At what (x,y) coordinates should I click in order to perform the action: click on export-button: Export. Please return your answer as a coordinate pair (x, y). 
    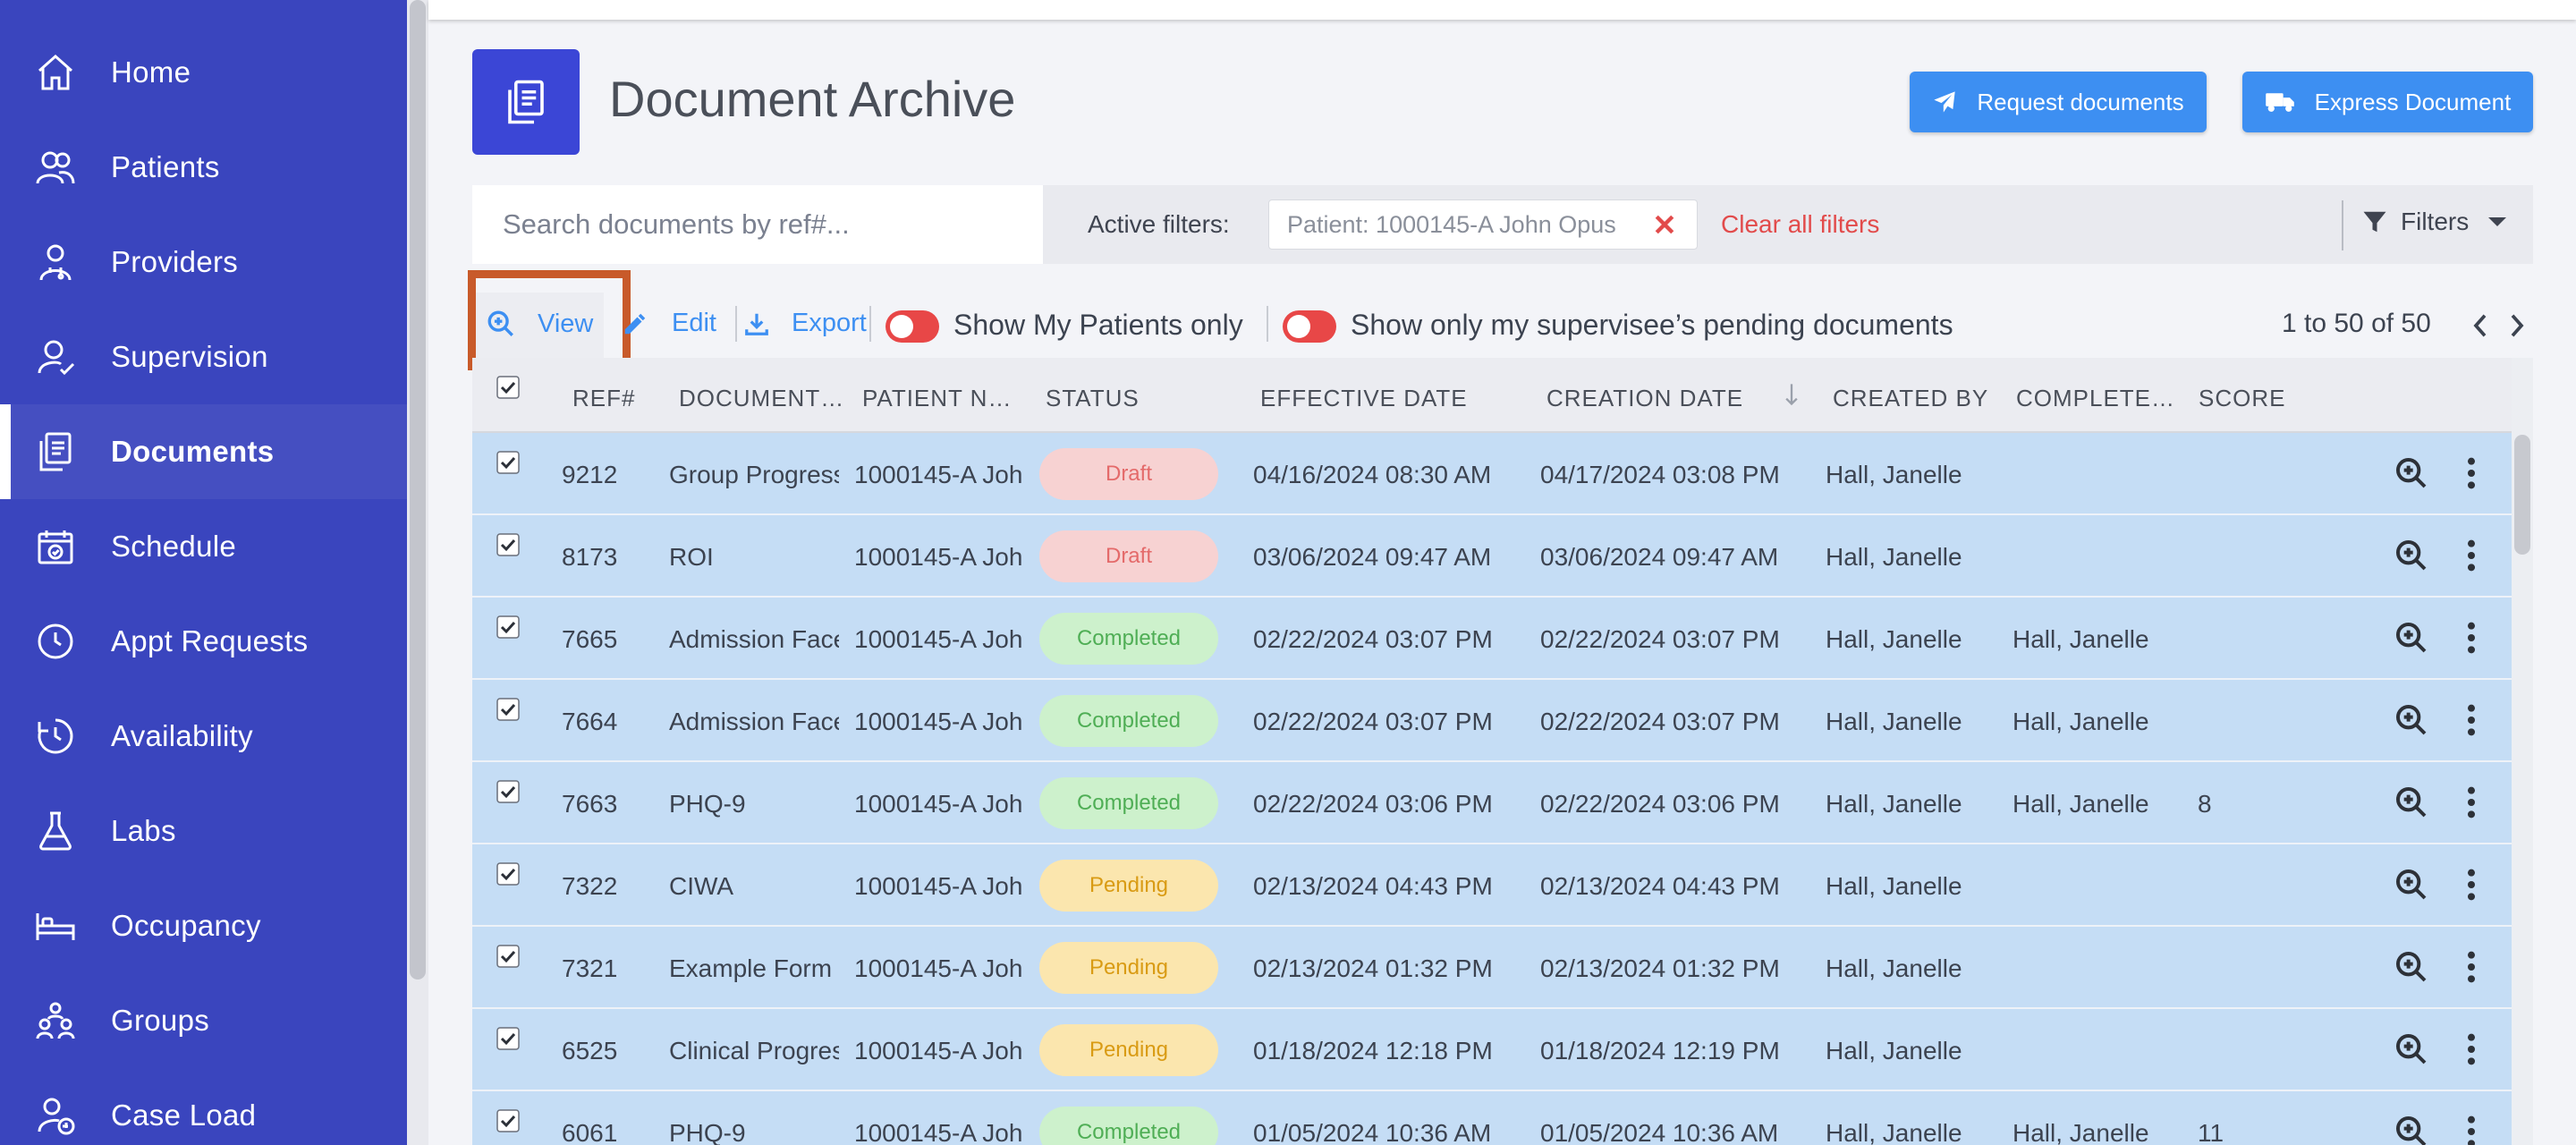
    Looking at the image, I should click on (805, 323).